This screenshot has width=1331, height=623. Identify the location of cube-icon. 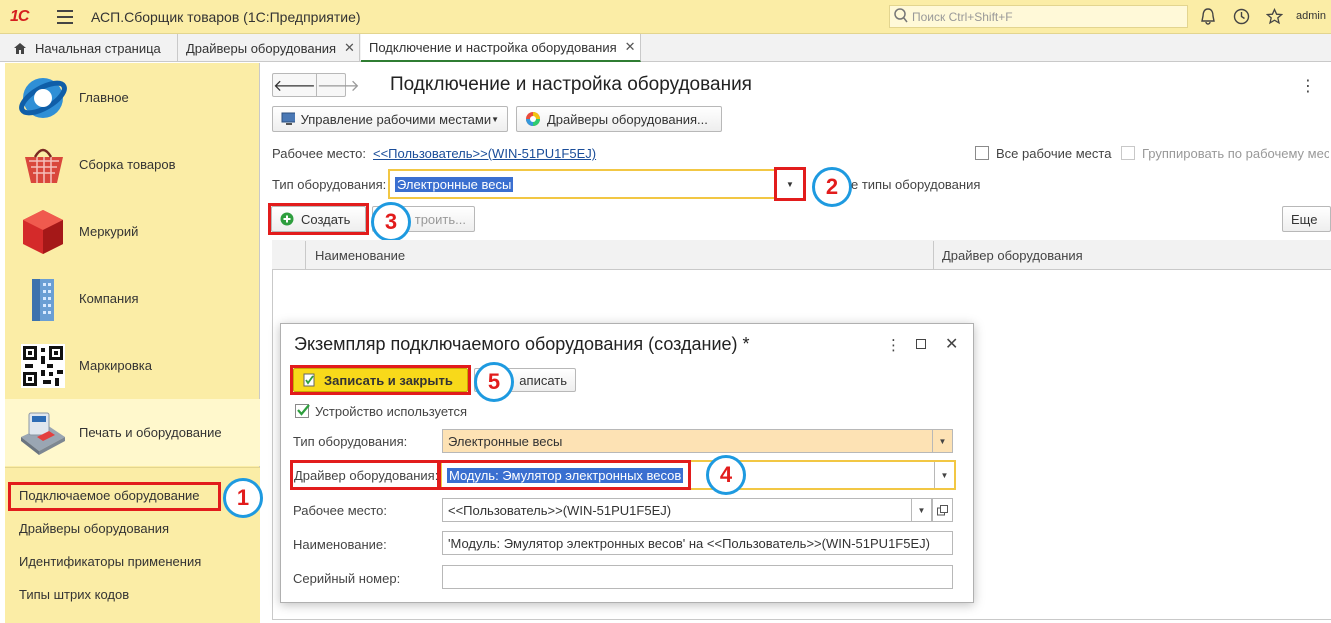
(43, 231).